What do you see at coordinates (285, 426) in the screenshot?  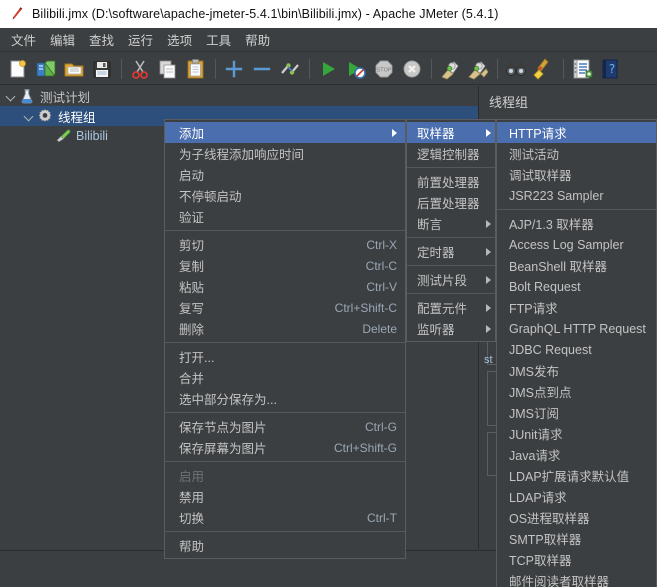 I see `context-save-node-as-image: 保存节点为图片 Ctrl-G` at bounding box center [285, 426].